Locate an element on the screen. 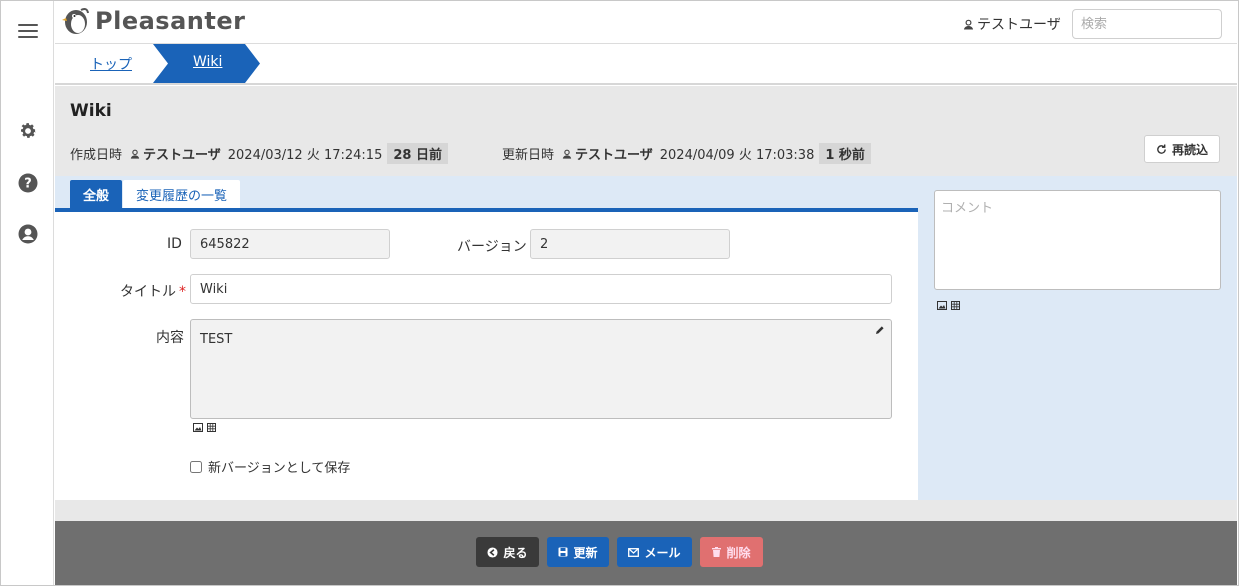 Image resolution: width=1239 pixels, height=586 pixels. app-logo: Pleasanter is located at coordinates (153, 21).